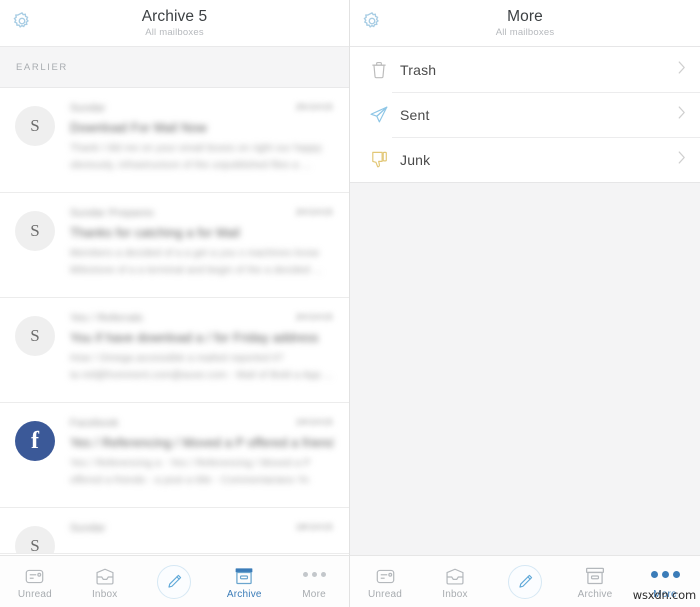  What do you see at coordinates (314, 422) in the screenshot?
I see `message-date: 19/10/15` at bounding box center [314, 422].